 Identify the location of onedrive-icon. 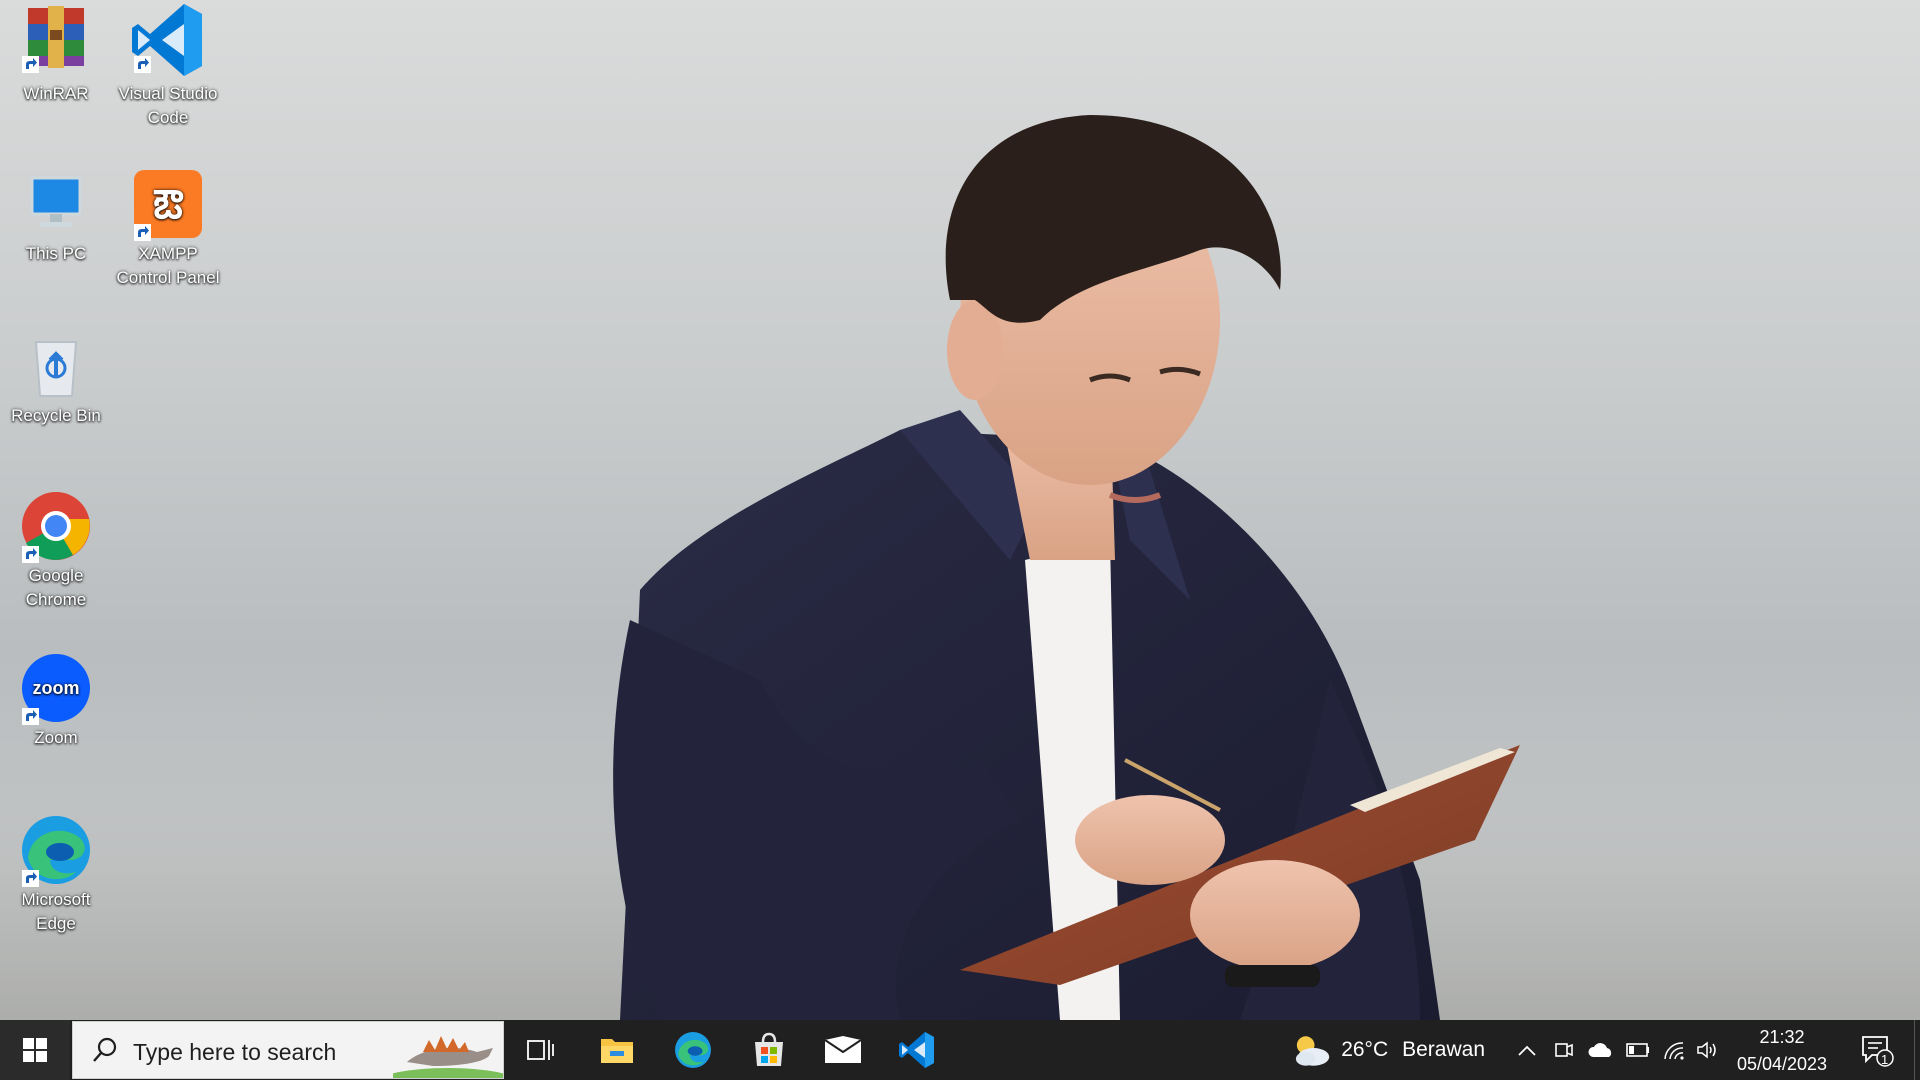
(1600, 1050).